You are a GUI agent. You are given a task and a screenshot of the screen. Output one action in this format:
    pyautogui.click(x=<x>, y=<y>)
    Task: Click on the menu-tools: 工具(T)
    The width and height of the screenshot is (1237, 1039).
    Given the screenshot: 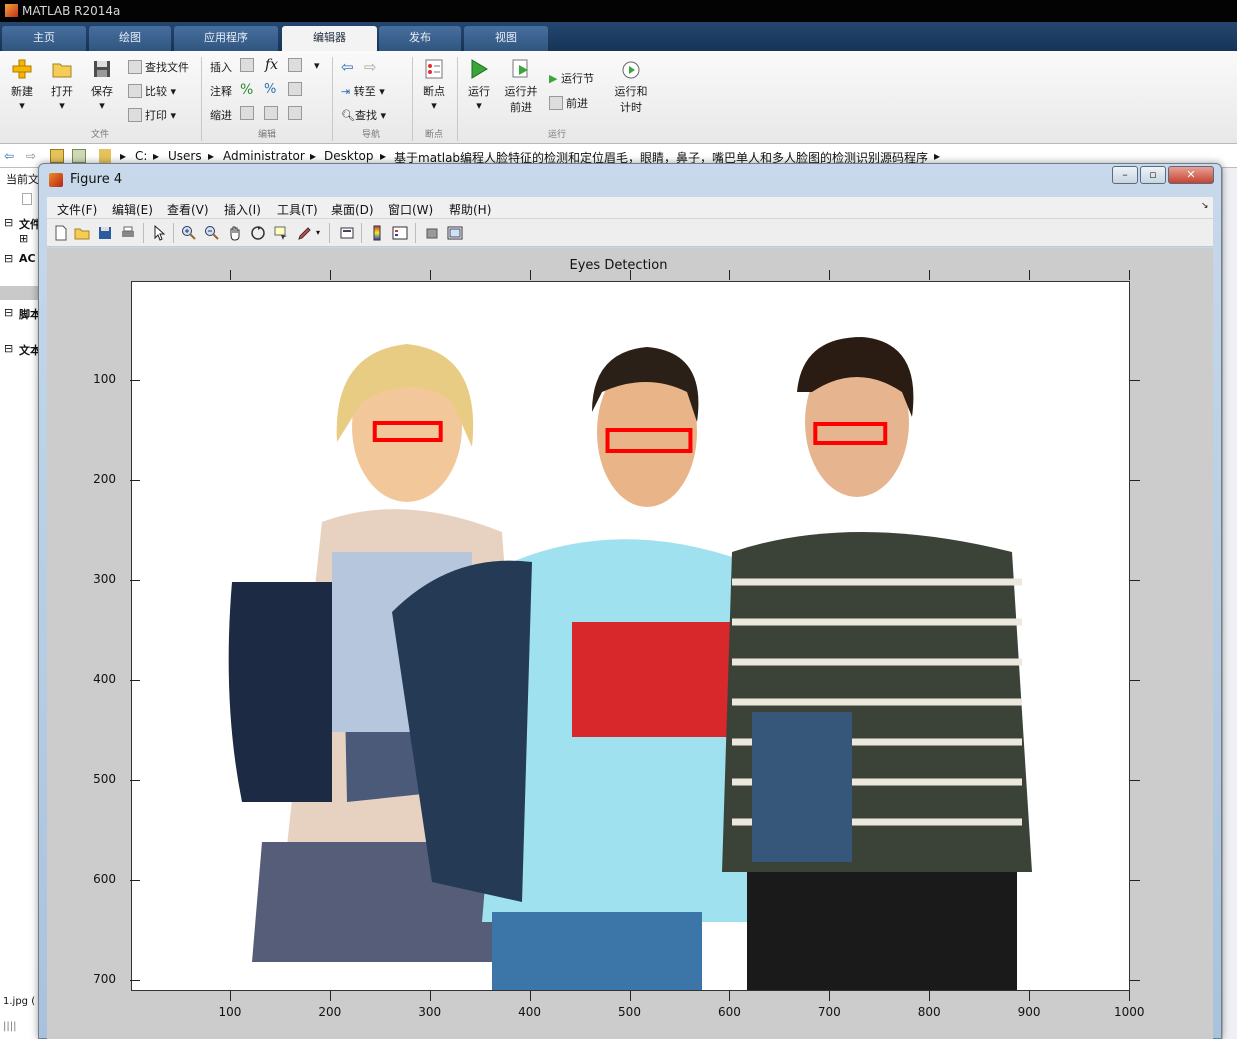 What is the action you would take?
    pyautogui.click(x=297, y=209)
    